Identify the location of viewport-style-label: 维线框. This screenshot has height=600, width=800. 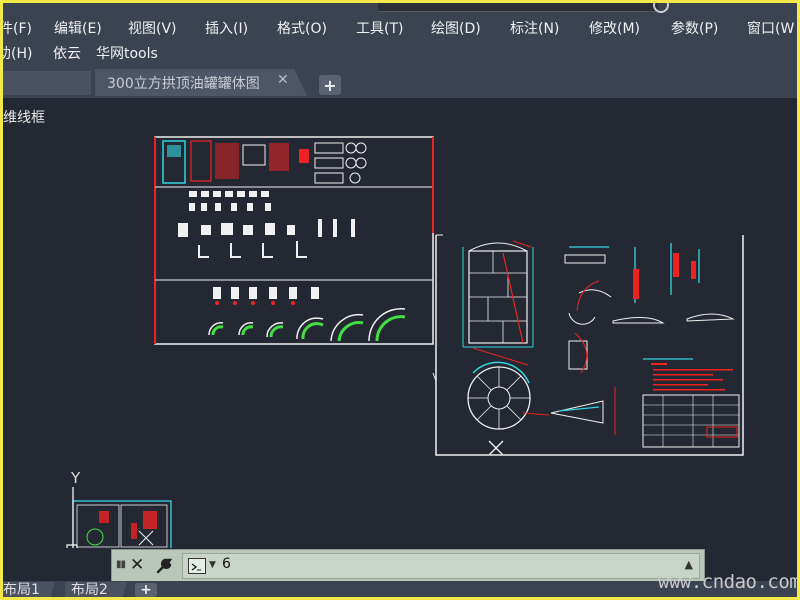
(24, 117).